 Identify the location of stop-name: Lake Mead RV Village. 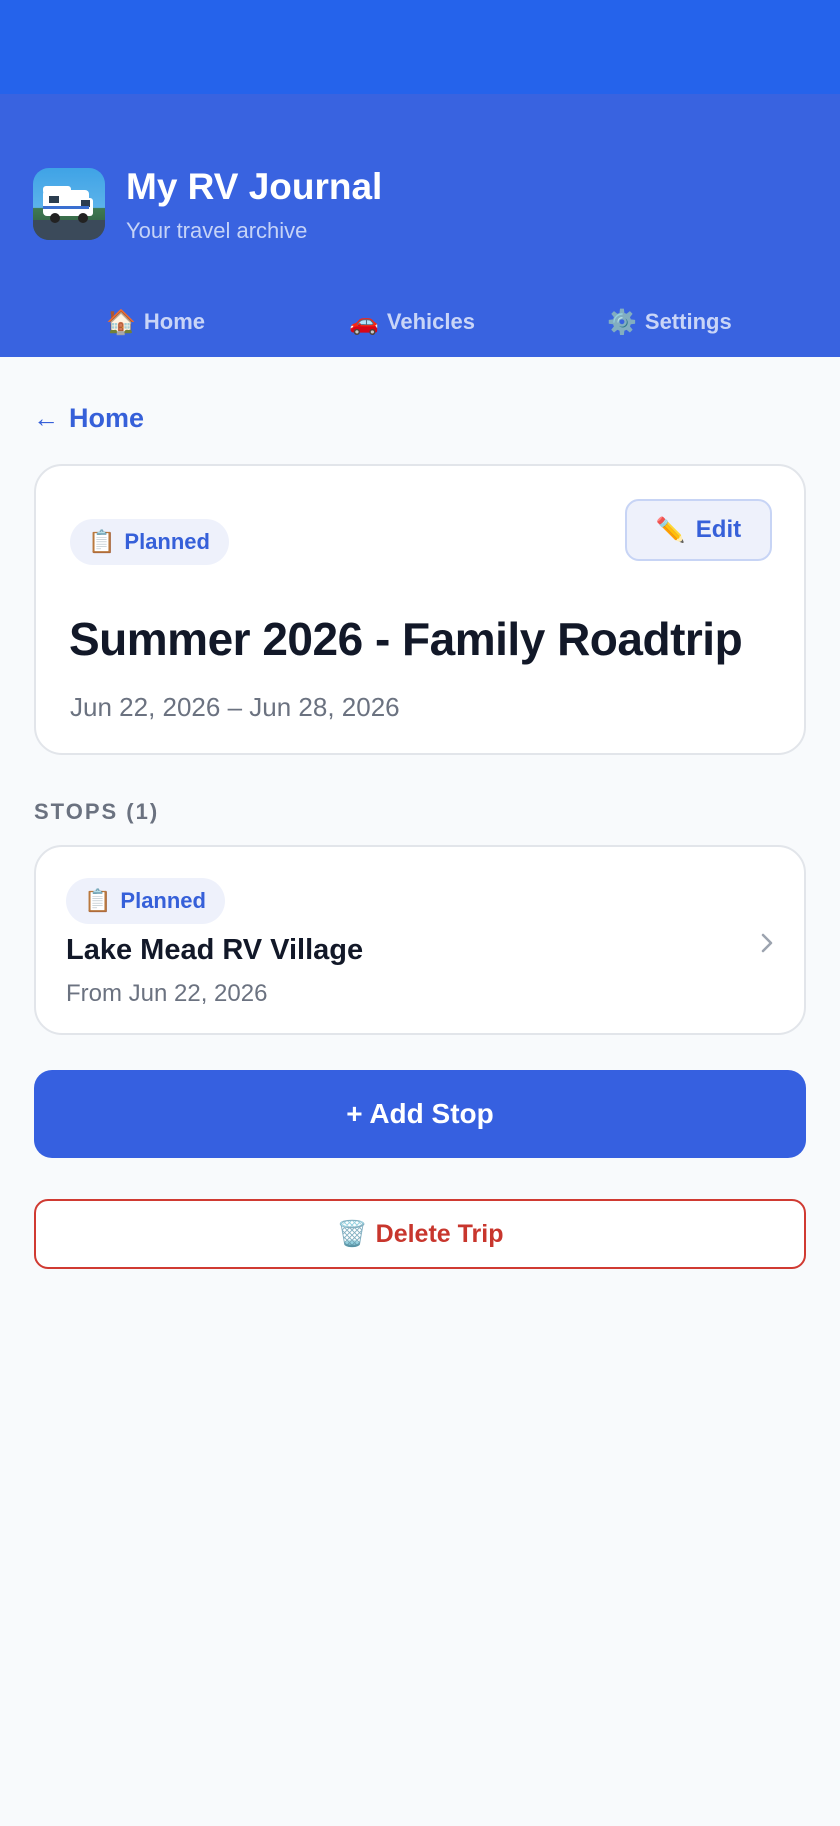
(215, 950).